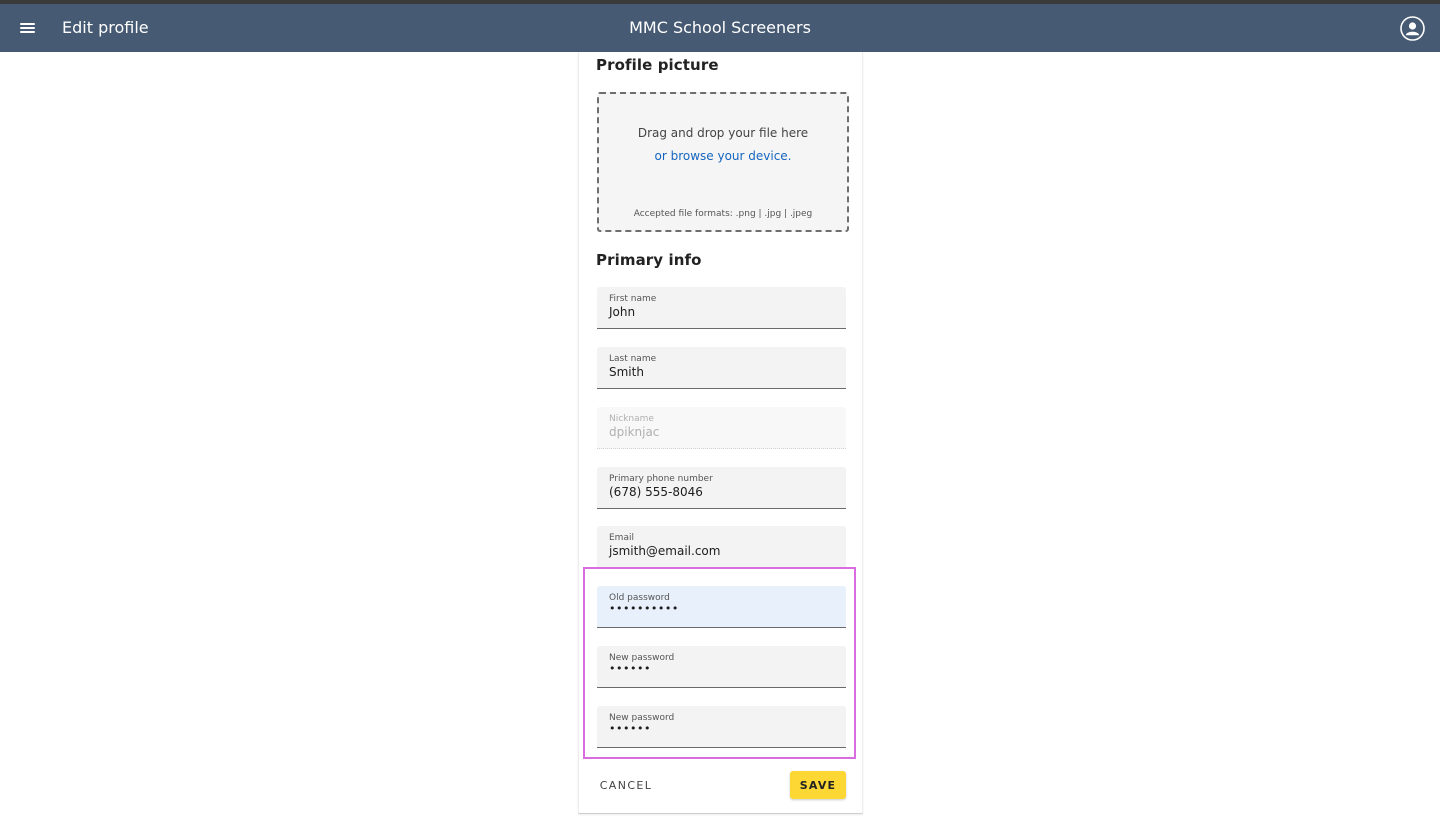 The width and height of the screenshot is (1440, 825). Describe the element at coordinates (661, 479) in the screenshot. I see `field-label: Primary phone number` at that location.